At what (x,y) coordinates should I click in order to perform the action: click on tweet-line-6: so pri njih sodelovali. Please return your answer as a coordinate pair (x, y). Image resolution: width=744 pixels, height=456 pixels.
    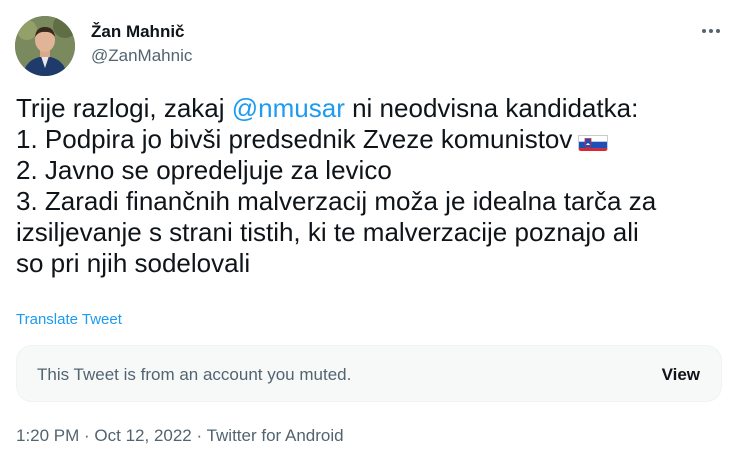
    Looking at the image, I should click on (133, 263).